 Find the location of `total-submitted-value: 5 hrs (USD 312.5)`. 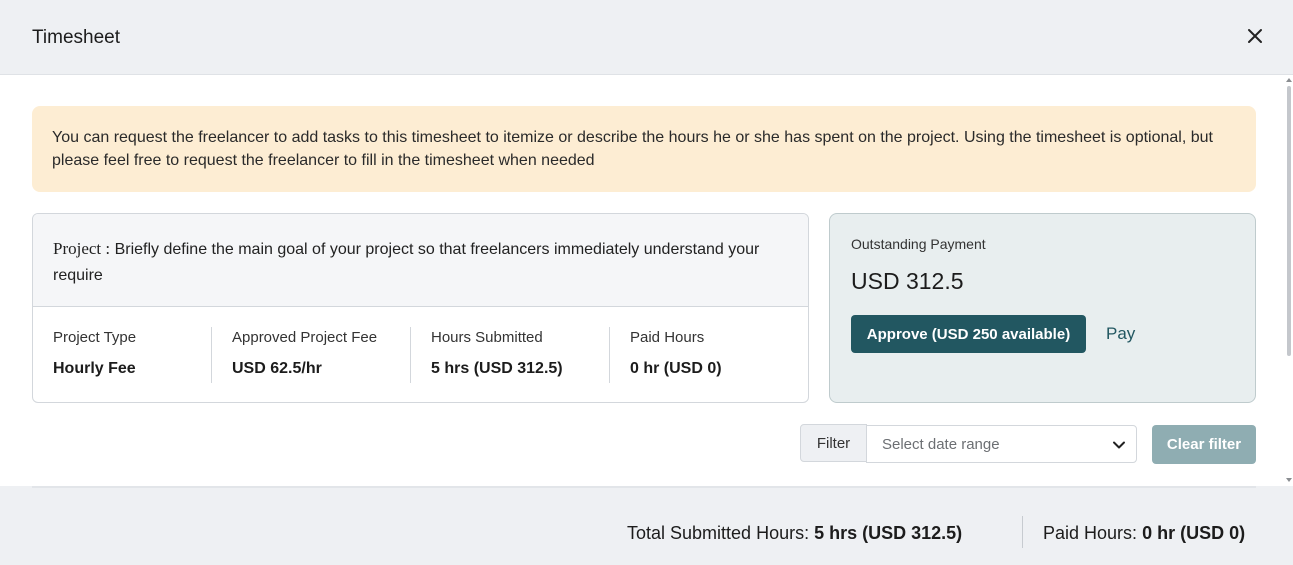

total-submitted-value: 5 hrs (USD 312.5) is located at coordinates (888, 533).